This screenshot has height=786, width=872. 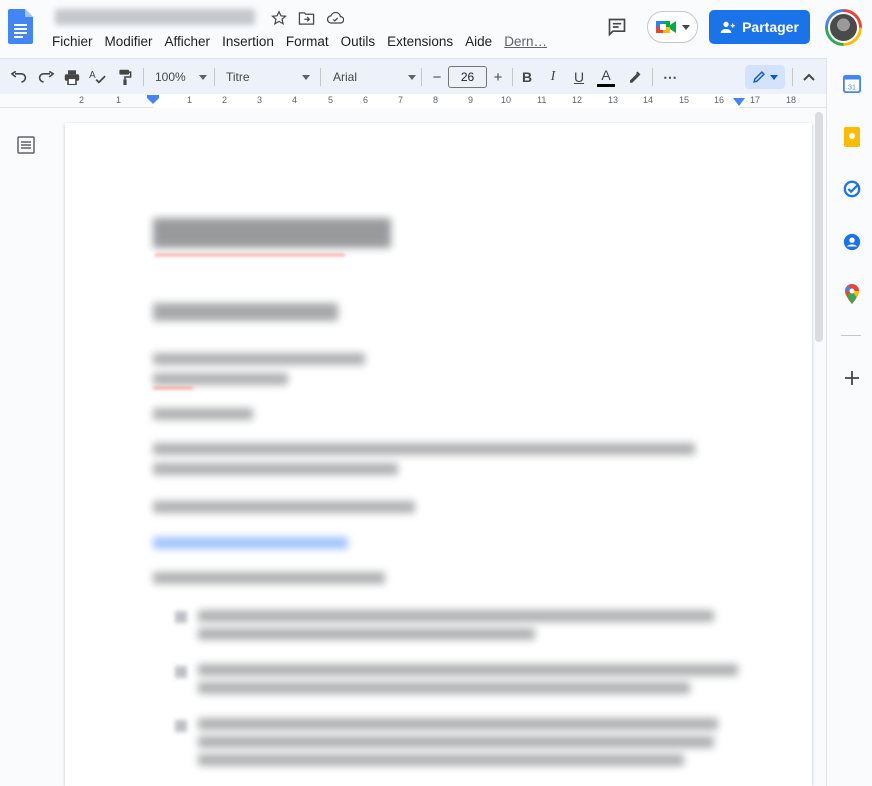 I want to click on ruler-number: 7, so click(x=401, y=100).